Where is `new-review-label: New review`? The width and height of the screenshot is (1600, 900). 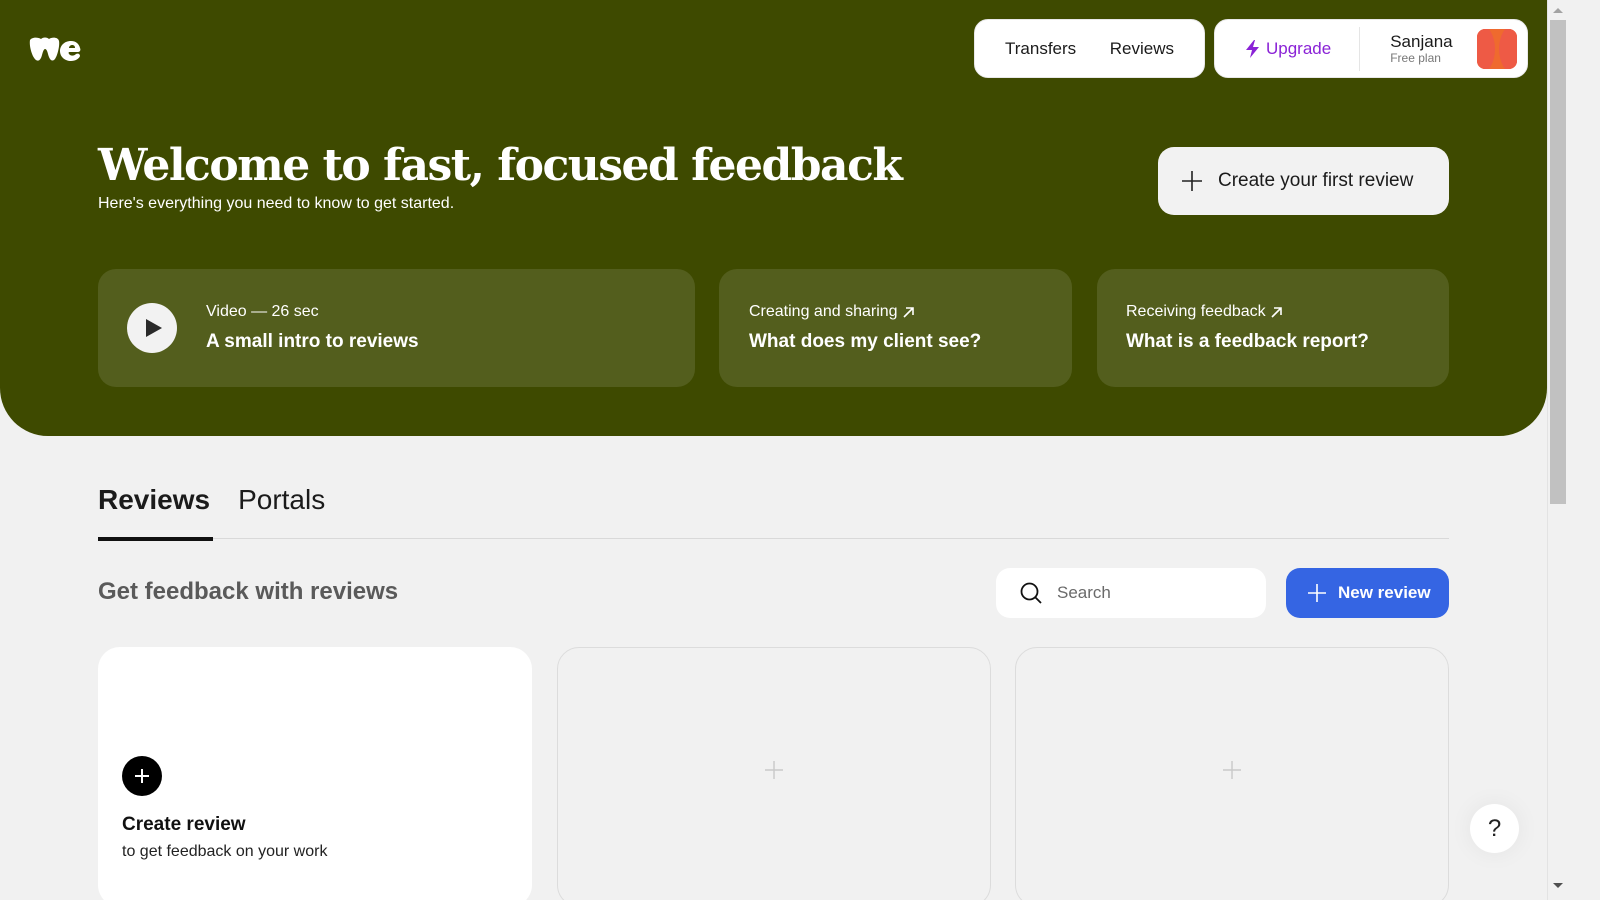
new-review-label: New review is located at coordinates (1384, 592).